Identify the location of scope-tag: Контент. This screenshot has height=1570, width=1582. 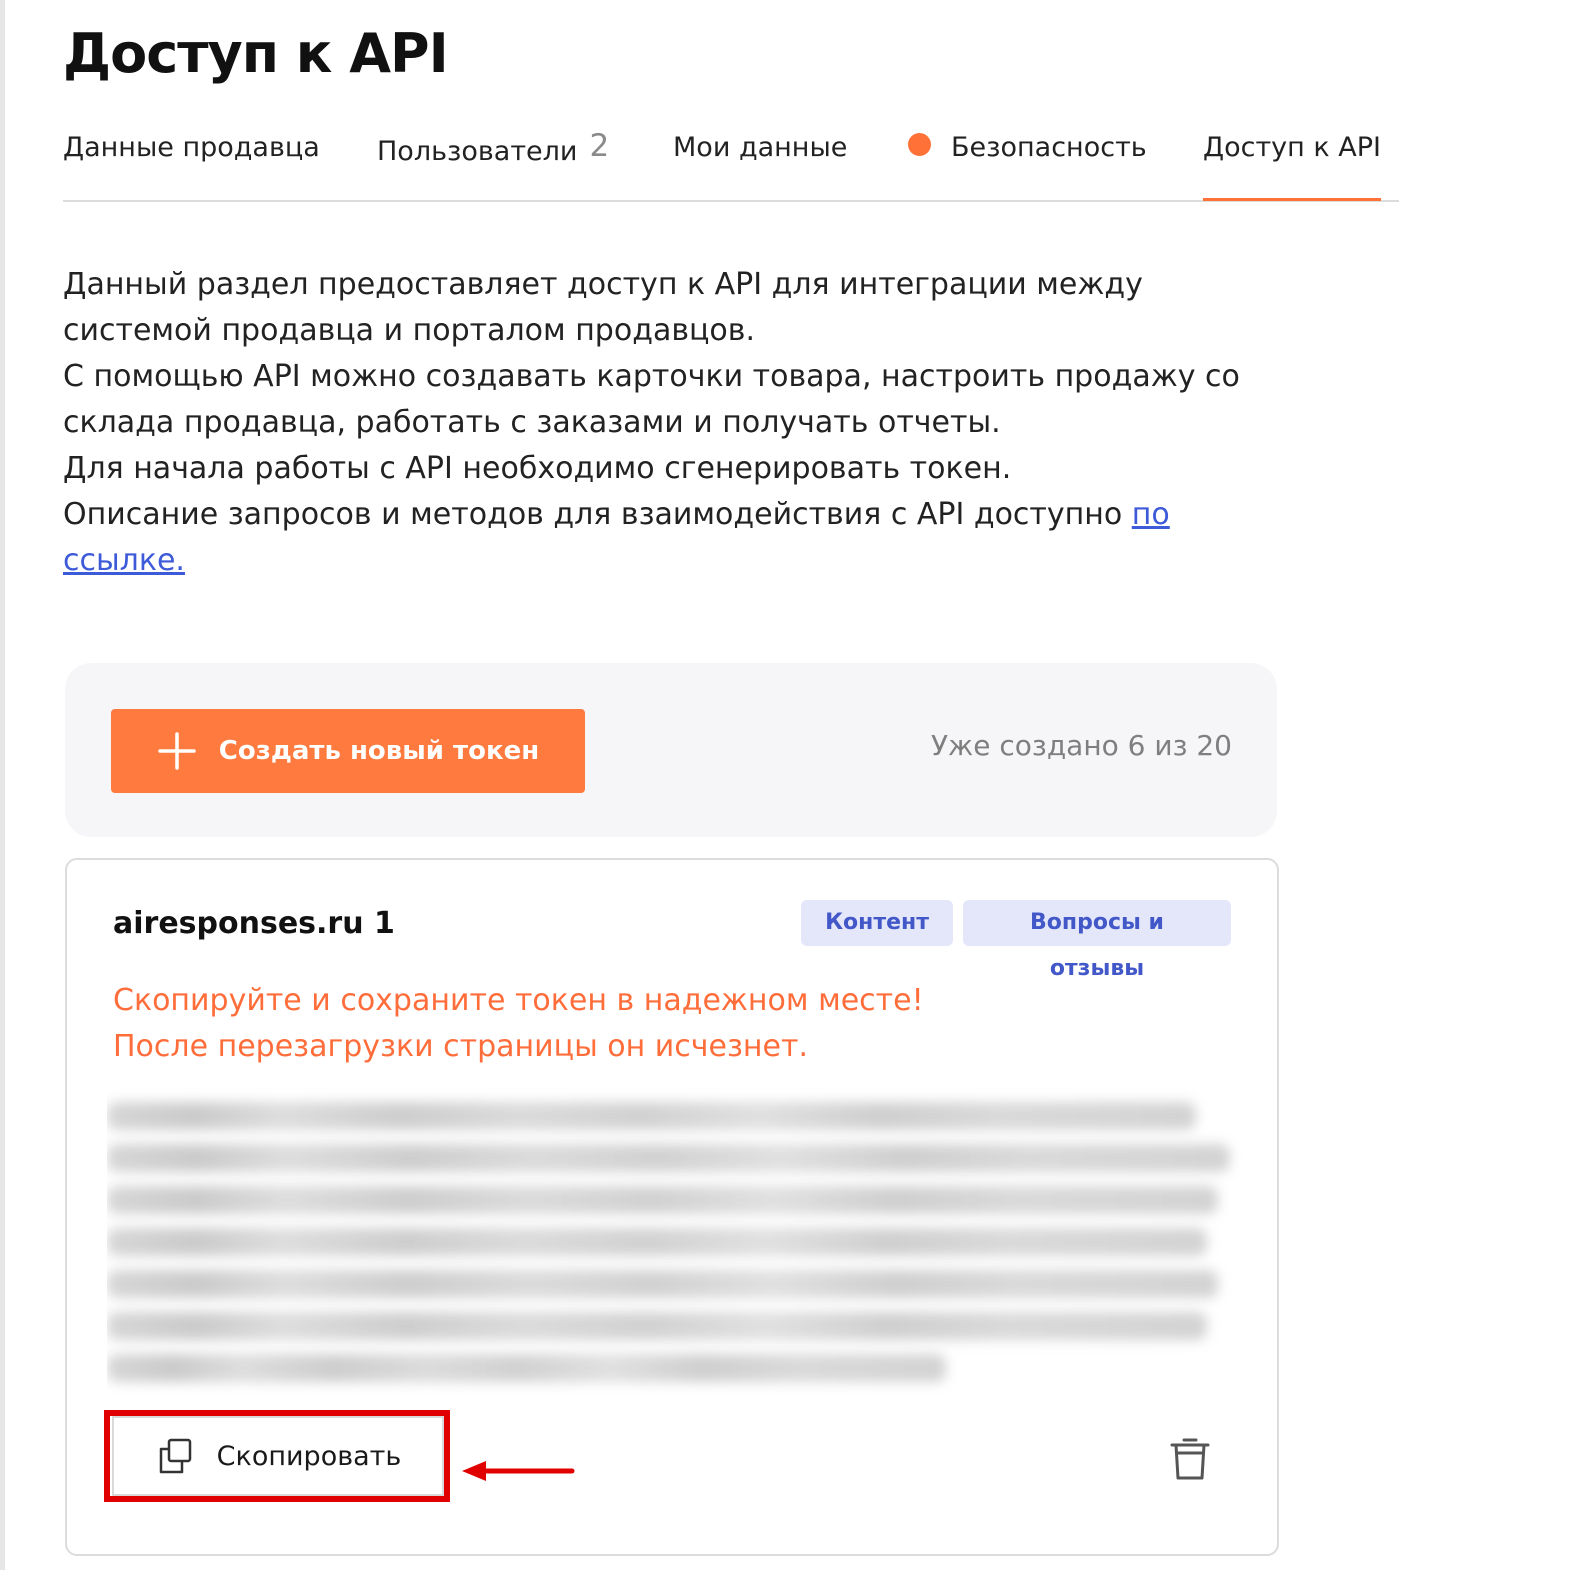
(877, 923).